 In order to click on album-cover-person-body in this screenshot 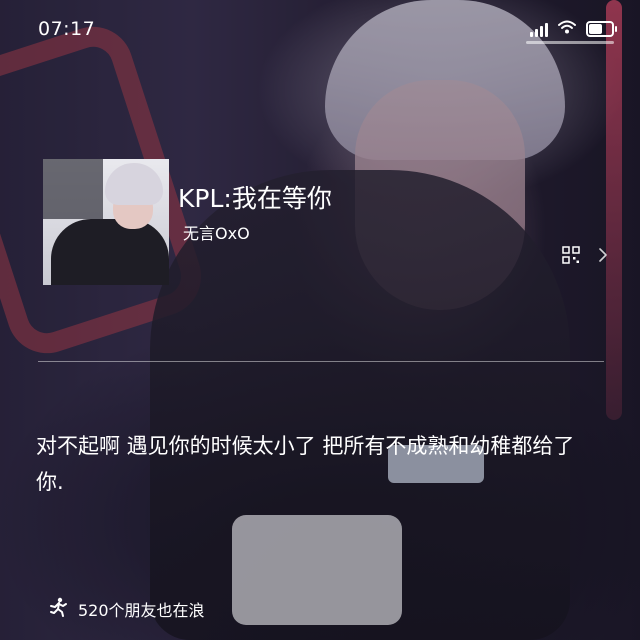, I will do `click(110, 252)`.